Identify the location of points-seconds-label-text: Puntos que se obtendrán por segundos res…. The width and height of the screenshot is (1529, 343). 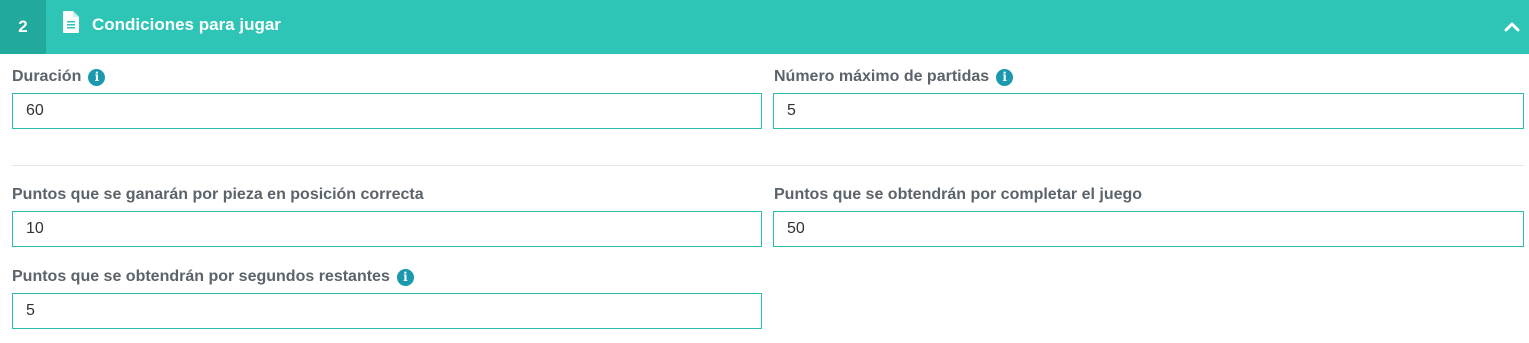
(201, 276).